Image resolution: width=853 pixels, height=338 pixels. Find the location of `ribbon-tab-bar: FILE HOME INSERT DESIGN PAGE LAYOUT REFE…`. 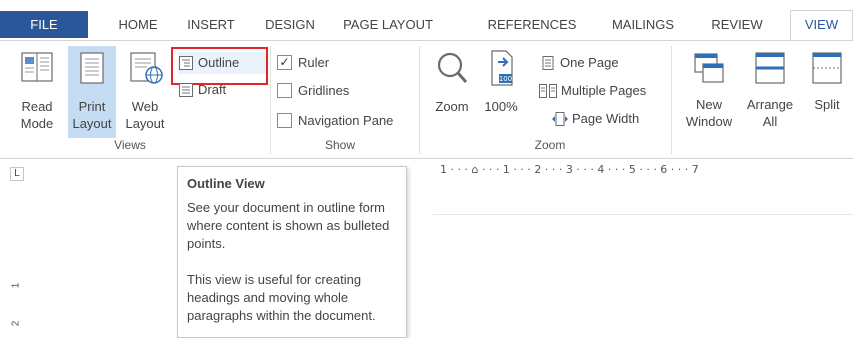

ribbon-tab-bar: FILE HOME INSERT DESIGN PAGE LAYOUT REFE… is located at coordinates (426, 20).